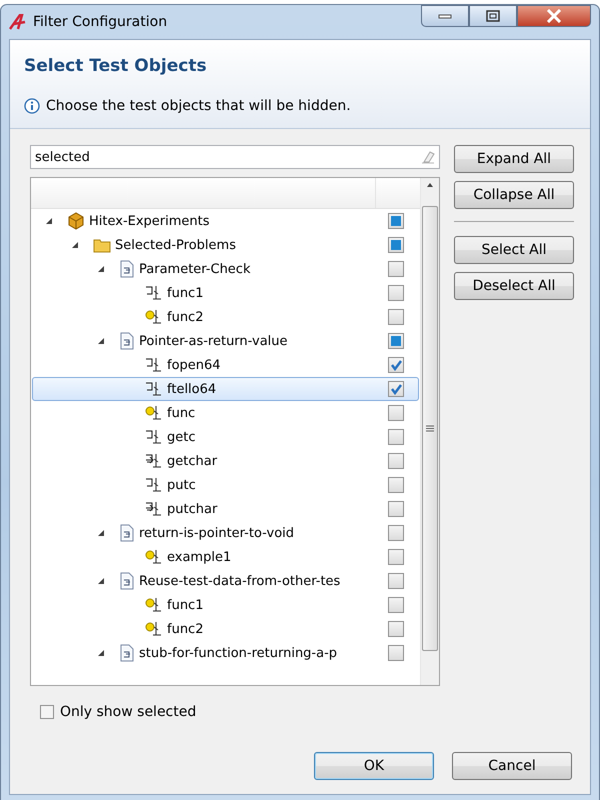  I want to click on tree-item-label: Reuse-test-data-from-other-tes, so click(239, 581).